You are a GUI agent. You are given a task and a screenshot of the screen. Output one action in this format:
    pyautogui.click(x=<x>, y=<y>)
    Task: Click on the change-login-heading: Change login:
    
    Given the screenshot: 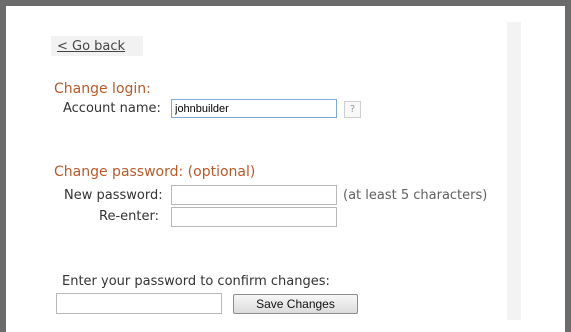 What is the action you would take?
    pyautogui.click(x=102, y=89)
    